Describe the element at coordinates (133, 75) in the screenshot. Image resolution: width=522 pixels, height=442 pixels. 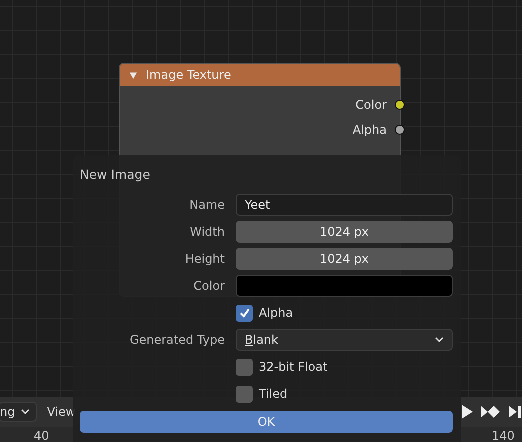
I see `collapse-triangle-icon` at that location.